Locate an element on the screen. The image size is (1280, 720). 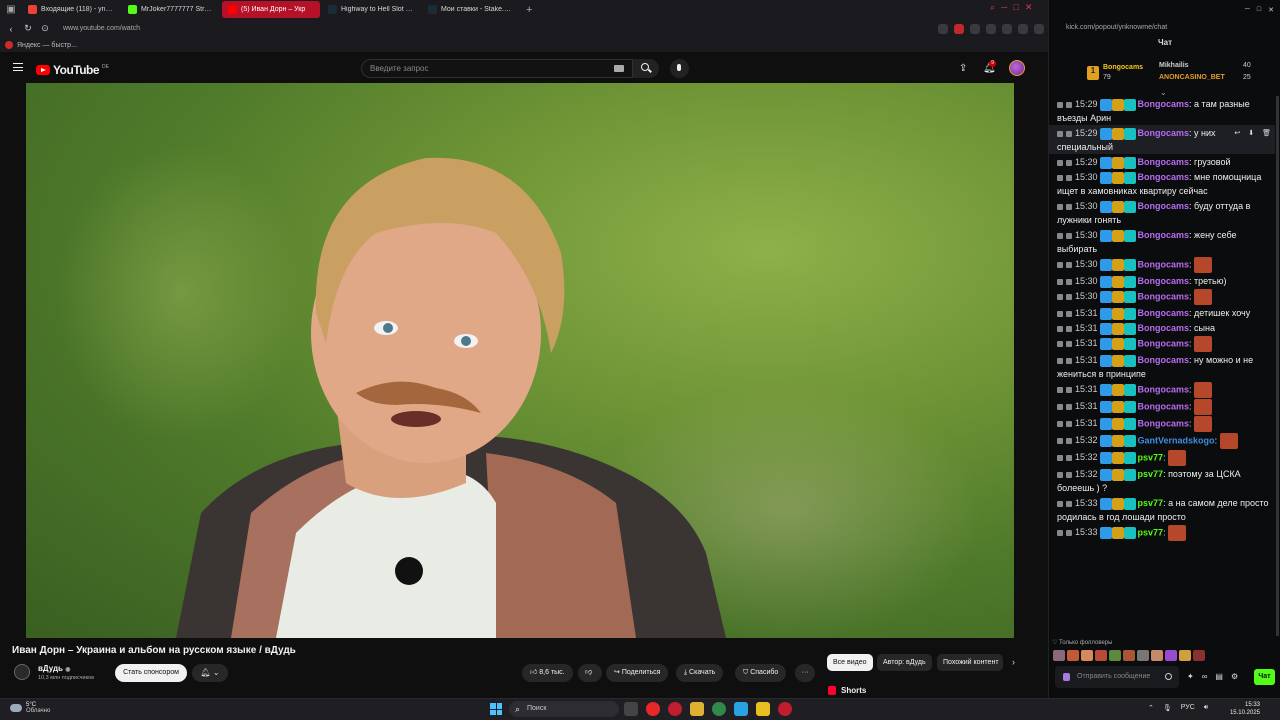
chevron-up-icon: ⌃ is located at coordinates (1151, 708).